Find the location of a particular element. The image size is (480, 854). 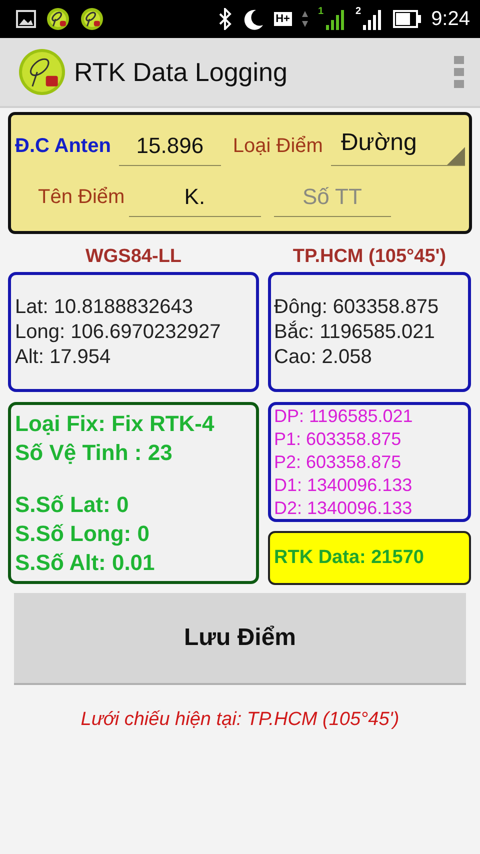

battery-icon is located at coordinates (407, 19).